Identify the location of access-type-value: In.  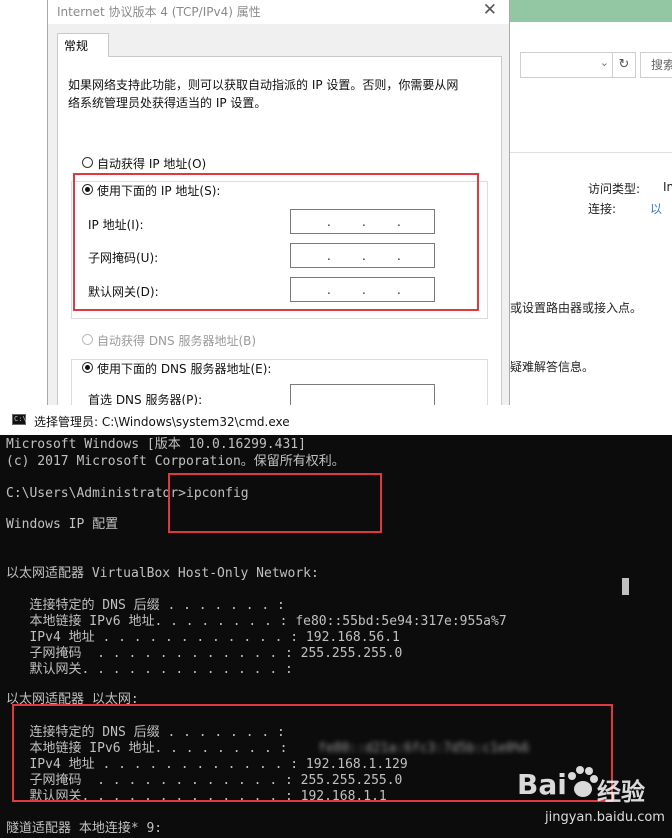
(667, 187).